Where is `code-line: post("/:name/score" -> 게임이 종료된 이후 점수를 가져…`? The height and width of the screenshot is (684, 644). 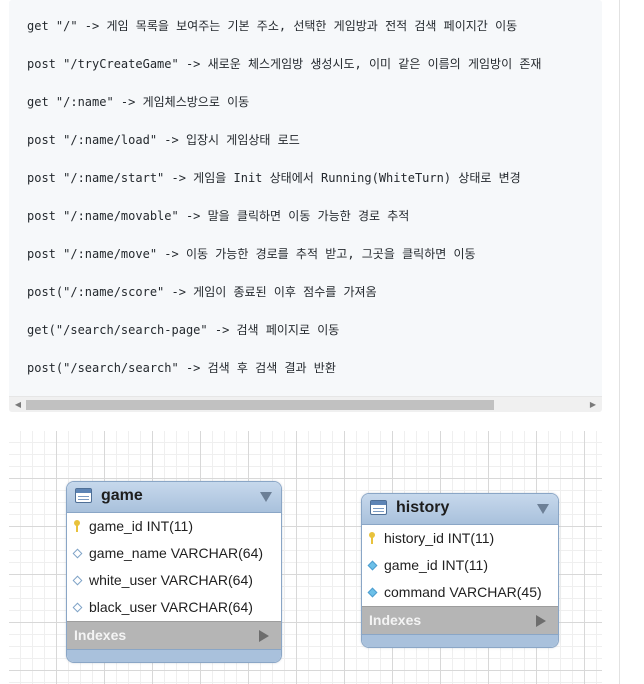 code-line: post("/:name/score" -> 게임이 종료된 이후 점수를 가져… is located at coordinates (202, 292).